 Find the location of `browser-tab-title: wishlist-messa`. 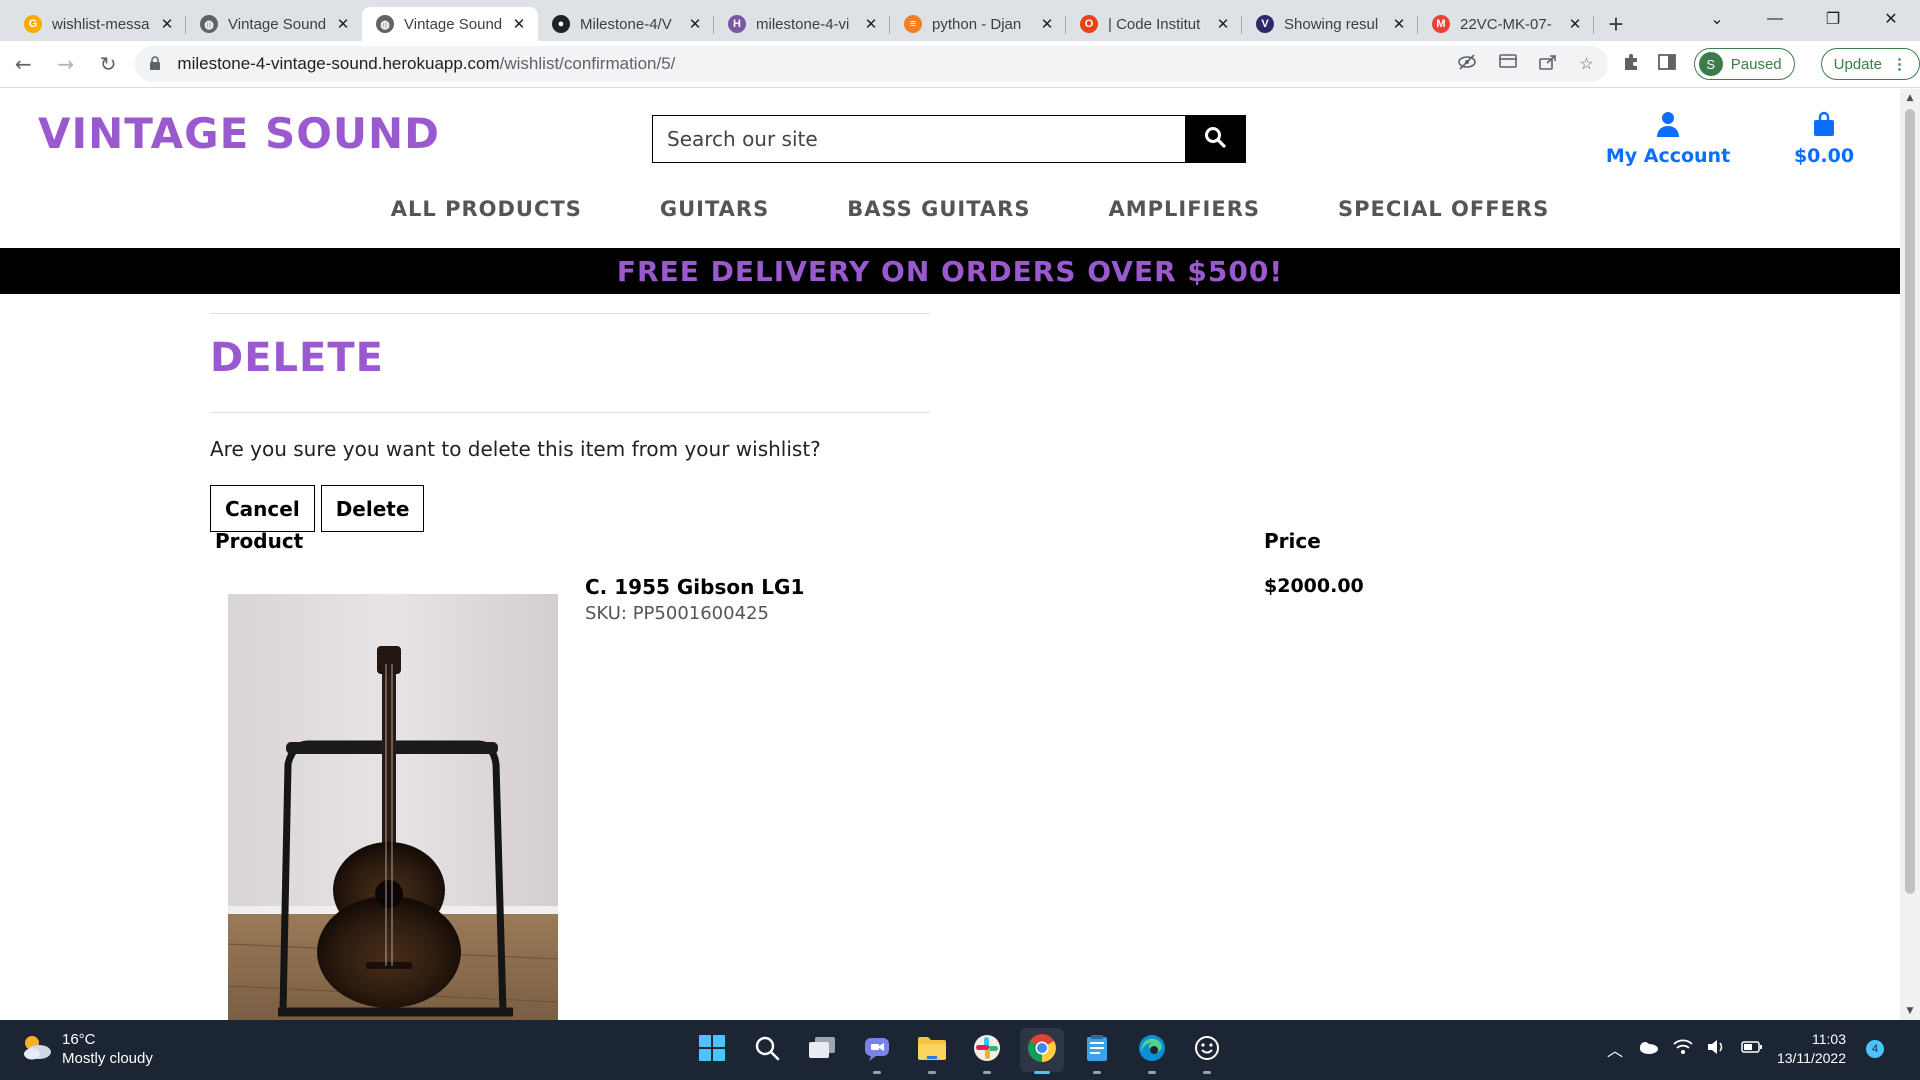

browser-tab-title: wishlist-messa is located at coordinates (101, 24).